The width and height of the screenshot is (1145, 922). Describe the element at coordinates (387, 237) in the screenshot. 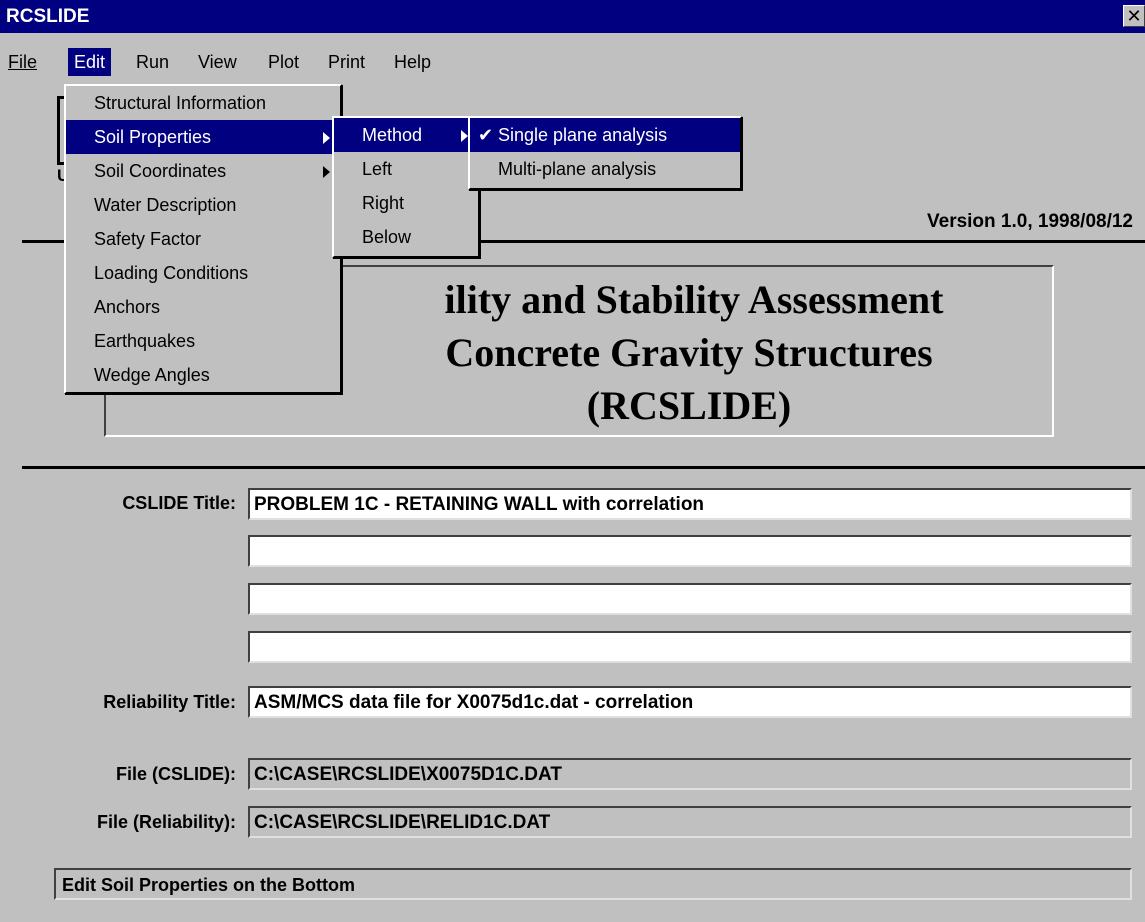

I see `menu-item-label: Below` at that location.